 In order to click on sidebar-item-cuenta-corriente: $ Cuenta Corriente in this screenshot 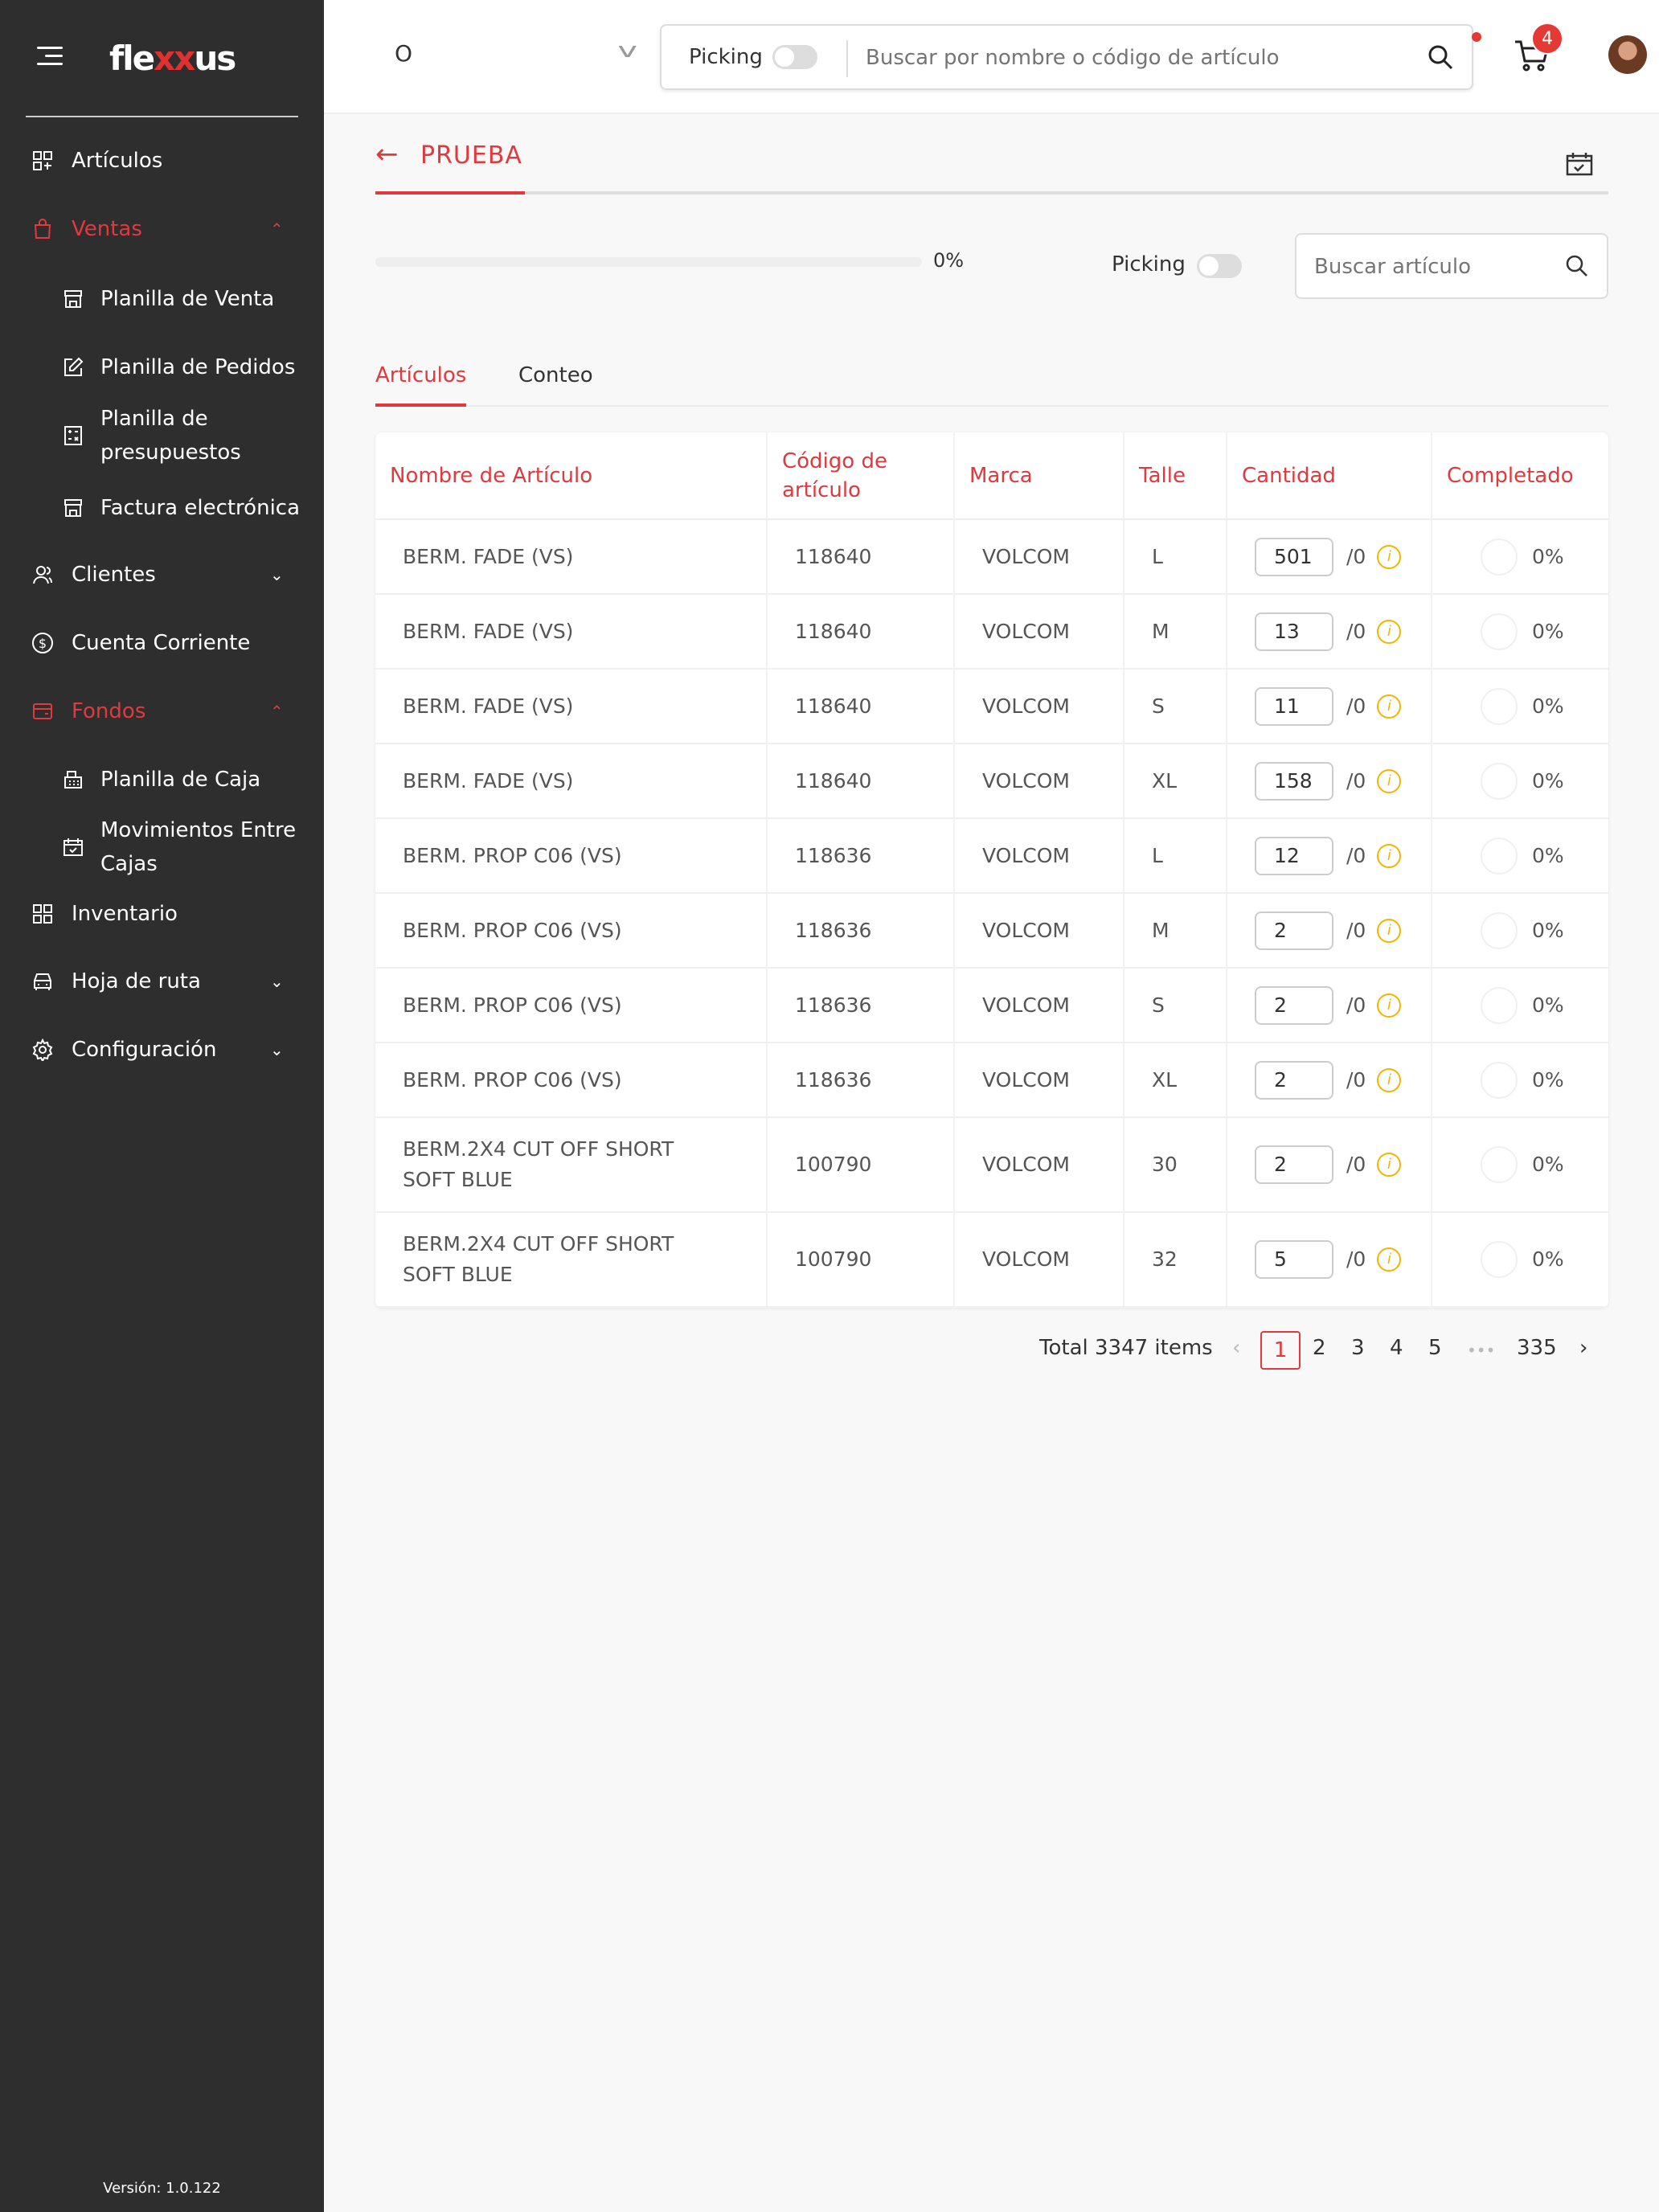, I will do `click(162, 643)`.